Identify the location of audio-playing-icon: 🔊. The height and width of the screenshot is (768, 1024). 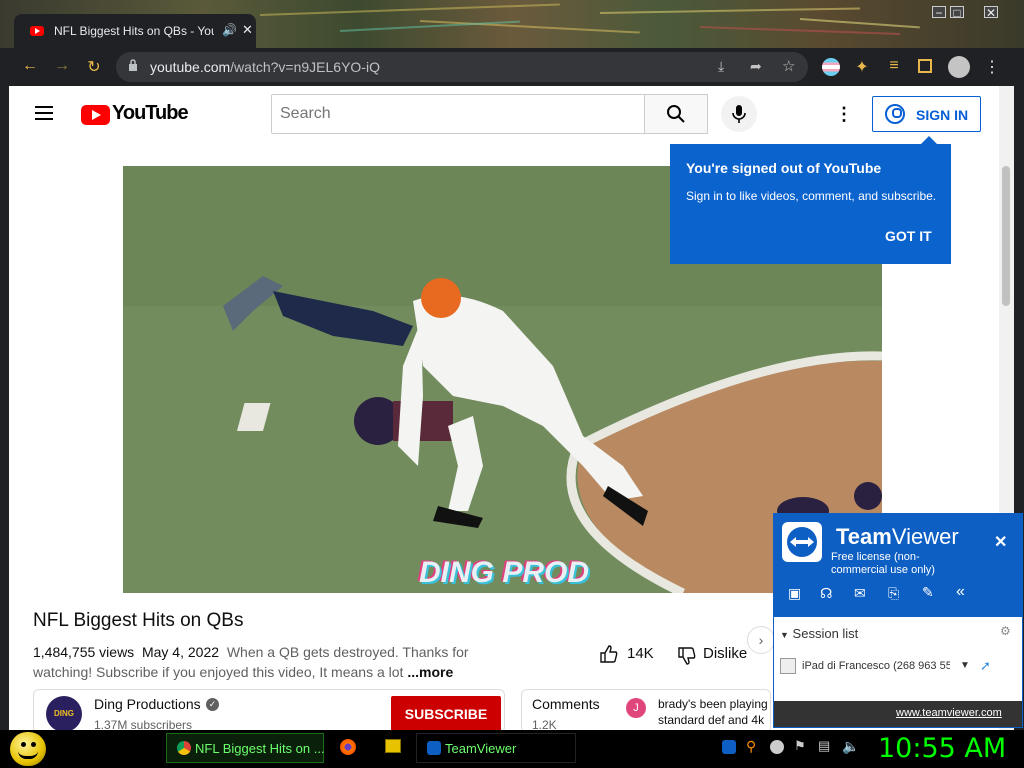
(229, 30).